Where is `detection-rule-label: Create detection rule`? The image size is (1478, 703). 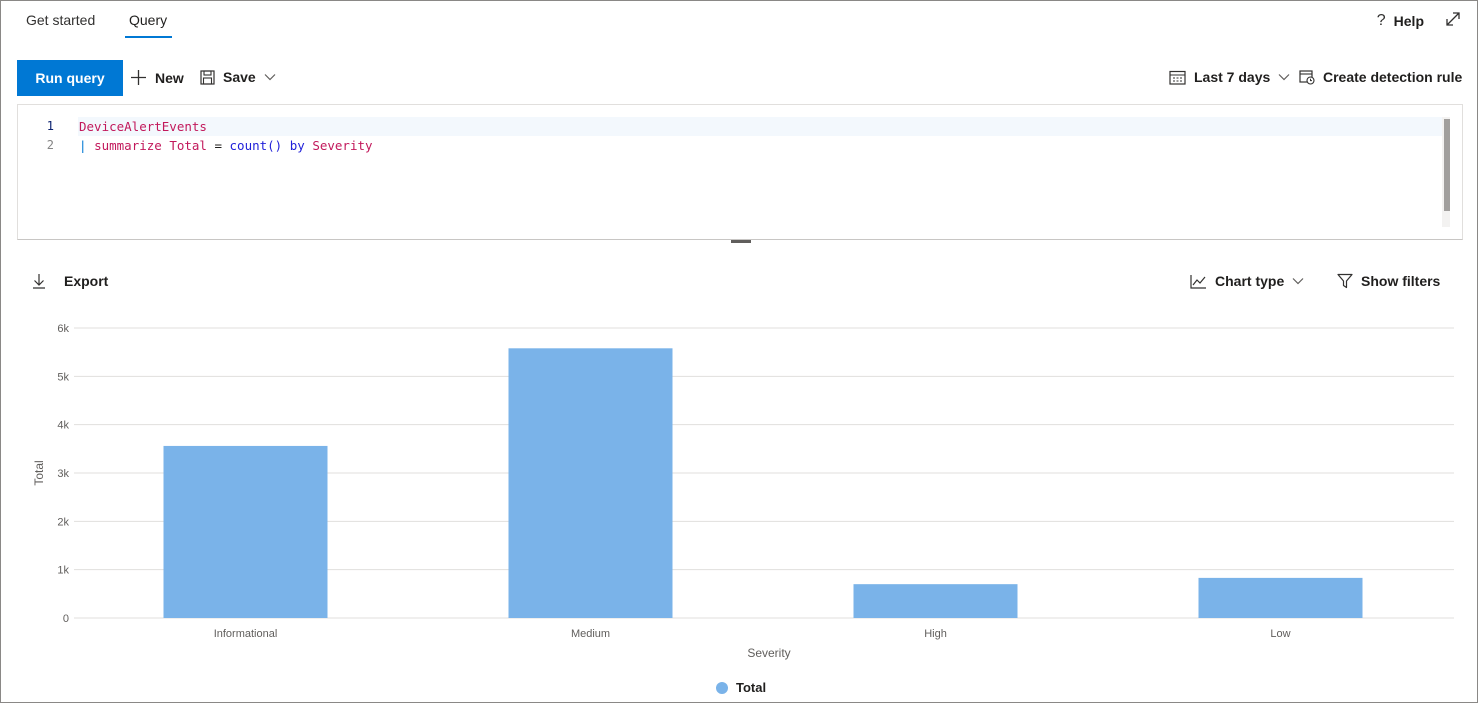 detection-rule-label: Create detection rule is located at coordinates (1393, 77).